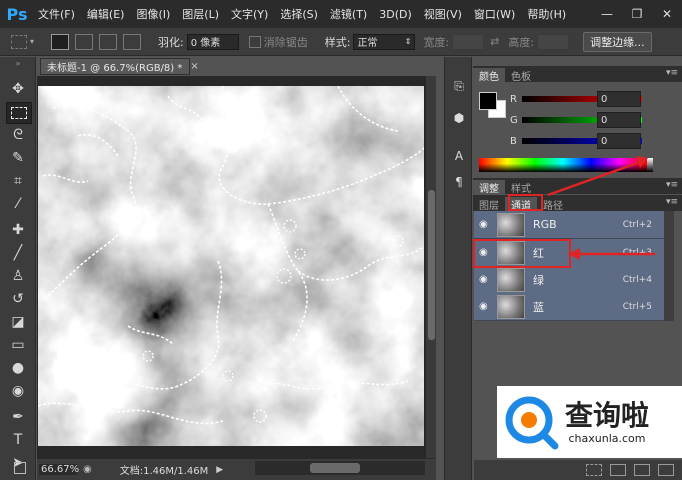 This screenshot has width=682, height=480. I want to click on tools-panel: » ✥ ᘓ ✎ ⌗ ⁄ ✚ ╱ ♙ ↺ ◪ ▭ ● ◉ ✒ T ➤, so click(18, 268).